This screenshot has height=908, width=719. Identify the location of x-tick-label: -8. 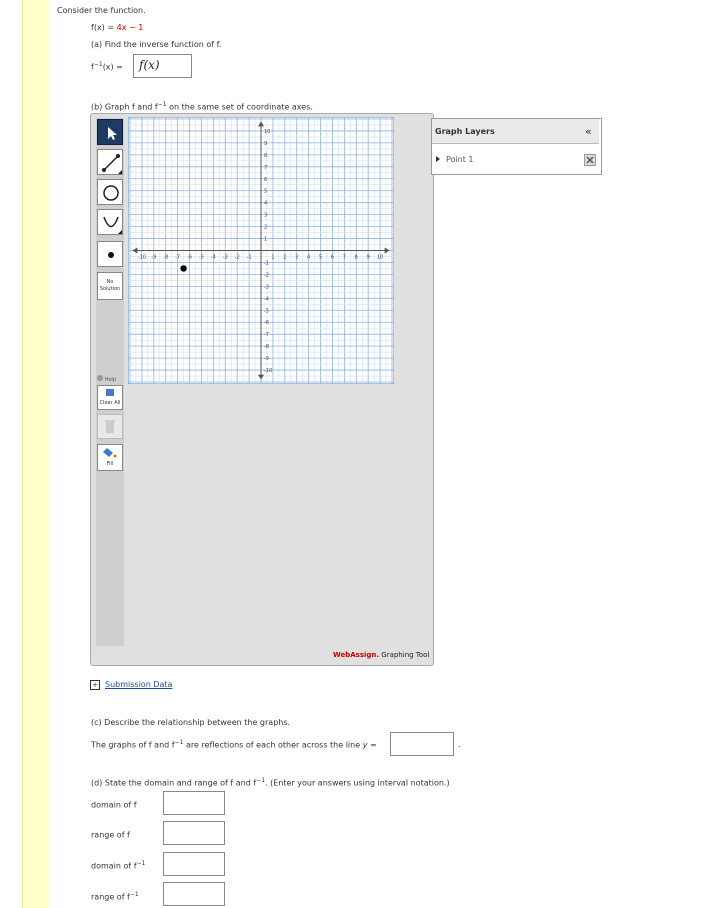
(165, 258).